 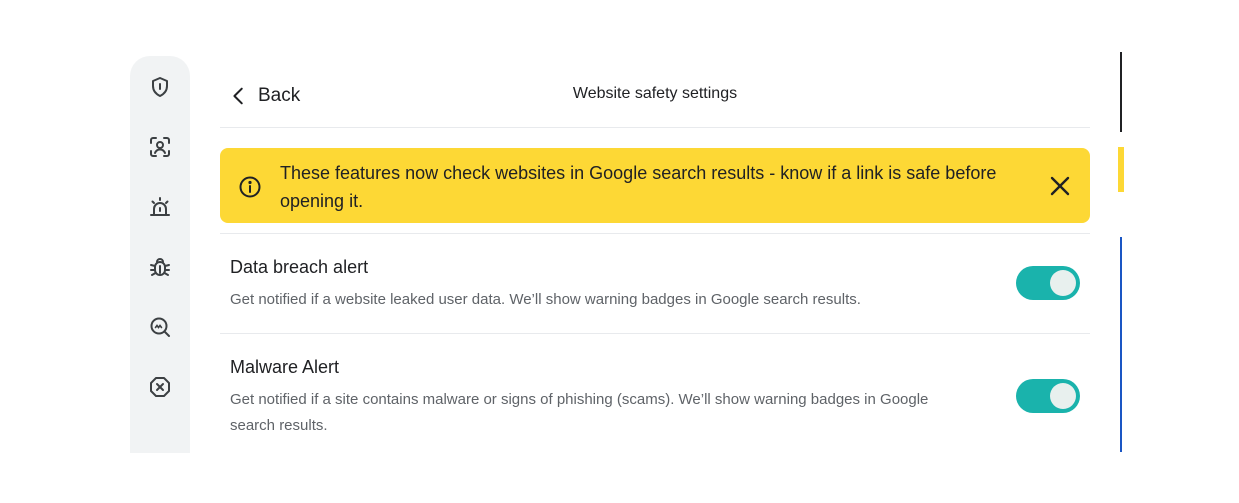 I want to click on close-icon, so click(x=1060, y=186).